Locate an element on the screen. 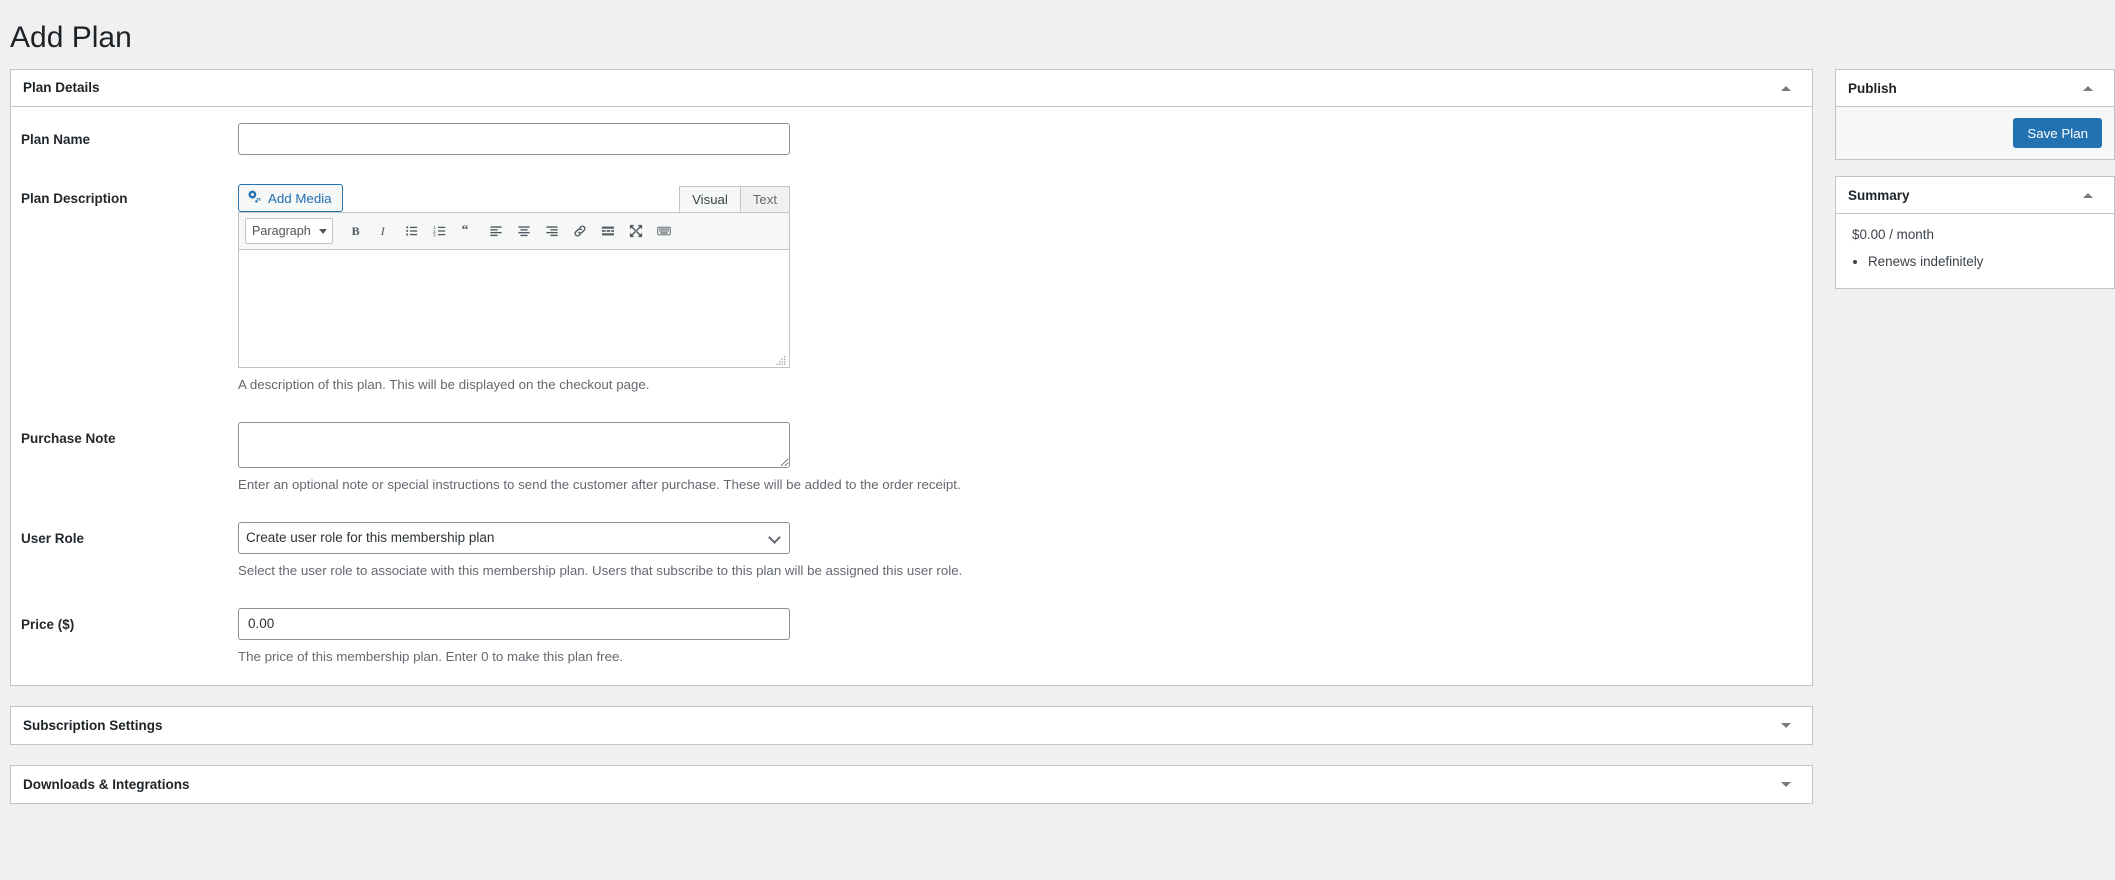 The height and width of the screenshot is (880, 2115). blockquote-icon: “ is located at coordinates (468, 231).